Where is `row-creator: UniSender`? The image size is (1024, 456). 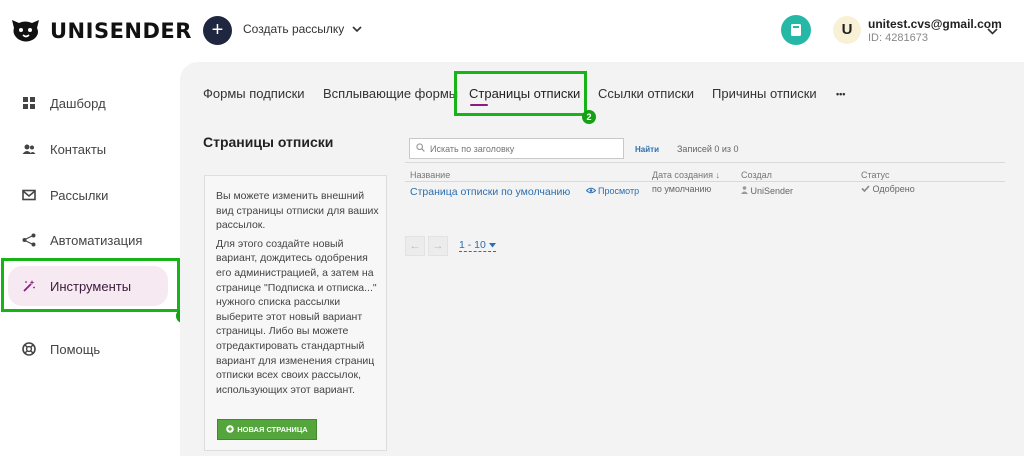
row-creator: UniSender is located at coordinates (767, 191).